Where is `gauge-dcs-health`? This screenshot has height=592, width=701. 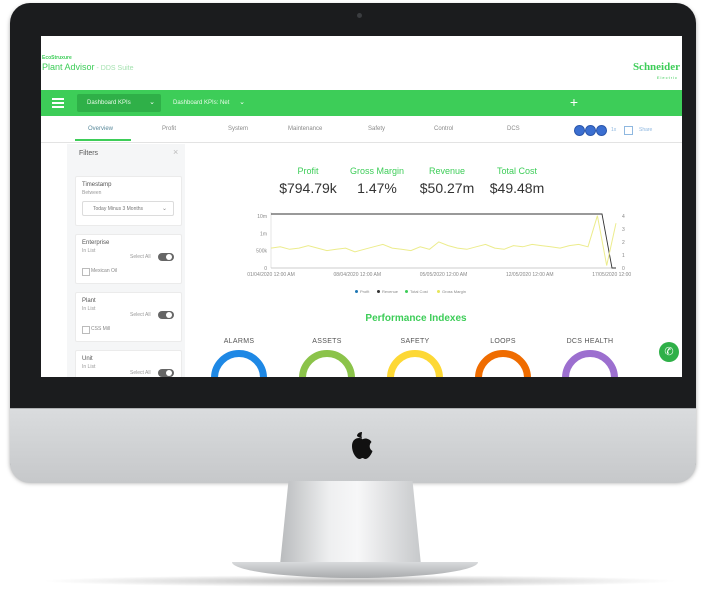
gauge-dcs-health is located at coordinates (590, 363).